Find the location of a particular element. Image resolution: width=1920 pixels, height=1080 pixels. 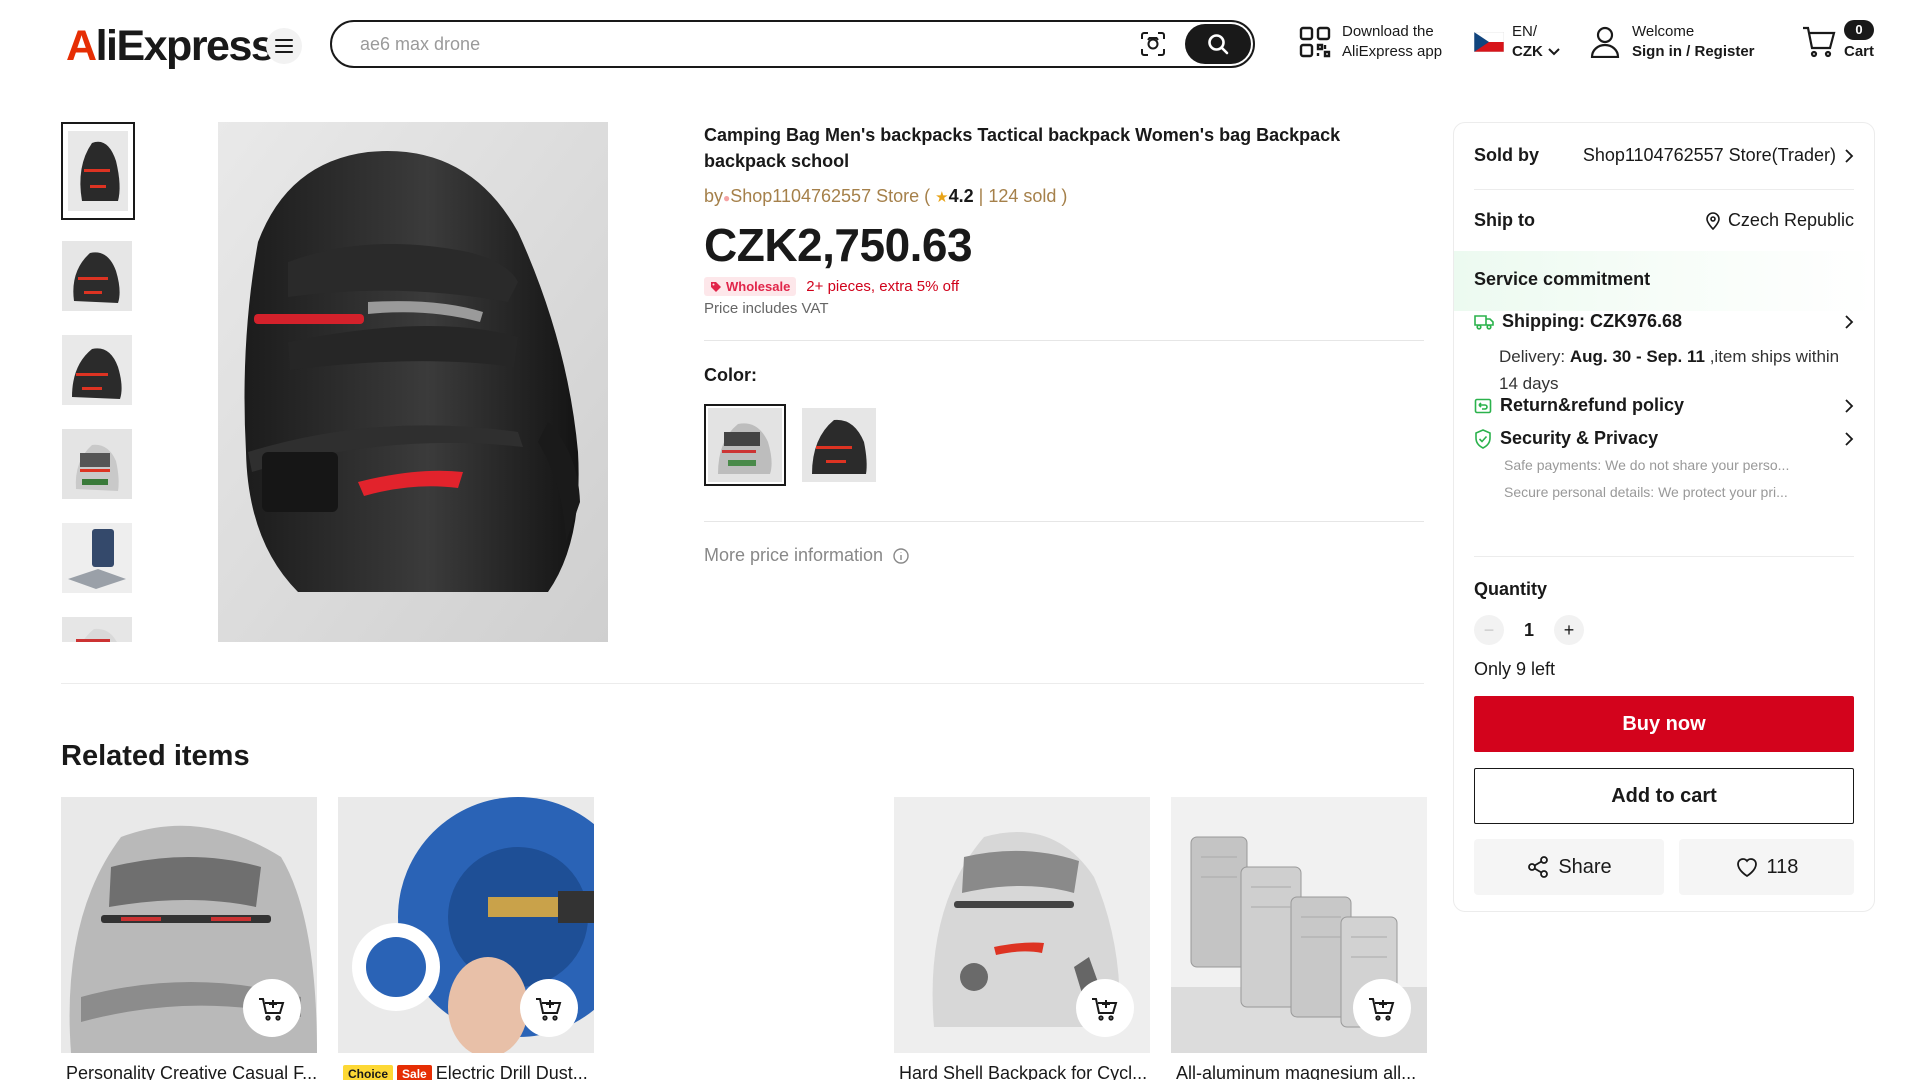

main-product-image is located at coordinates (413, 382).